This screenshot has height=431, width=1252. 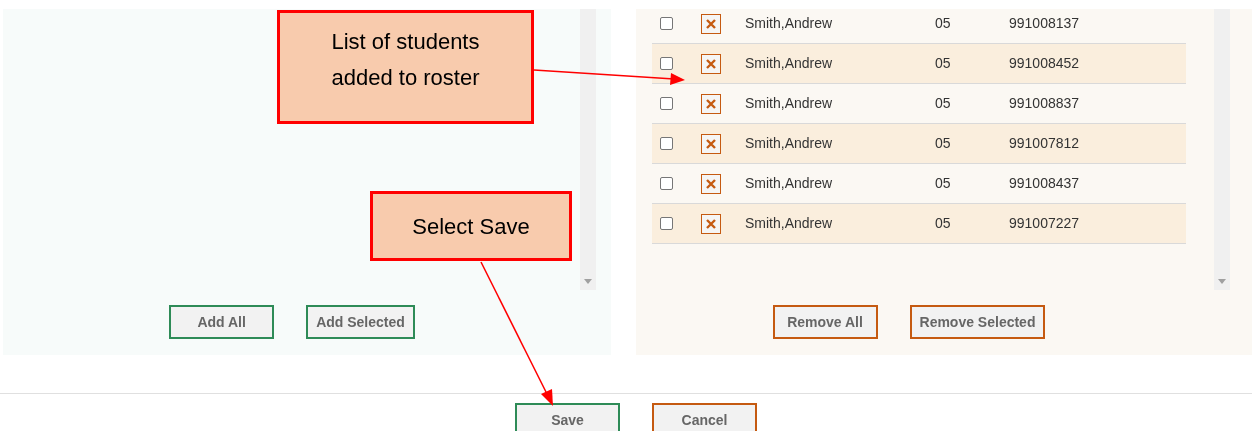 What do you see at coordinates (704, 417) in the screenshot?
I see `cancel-button: Cancel` at bounding box center [704, 417].